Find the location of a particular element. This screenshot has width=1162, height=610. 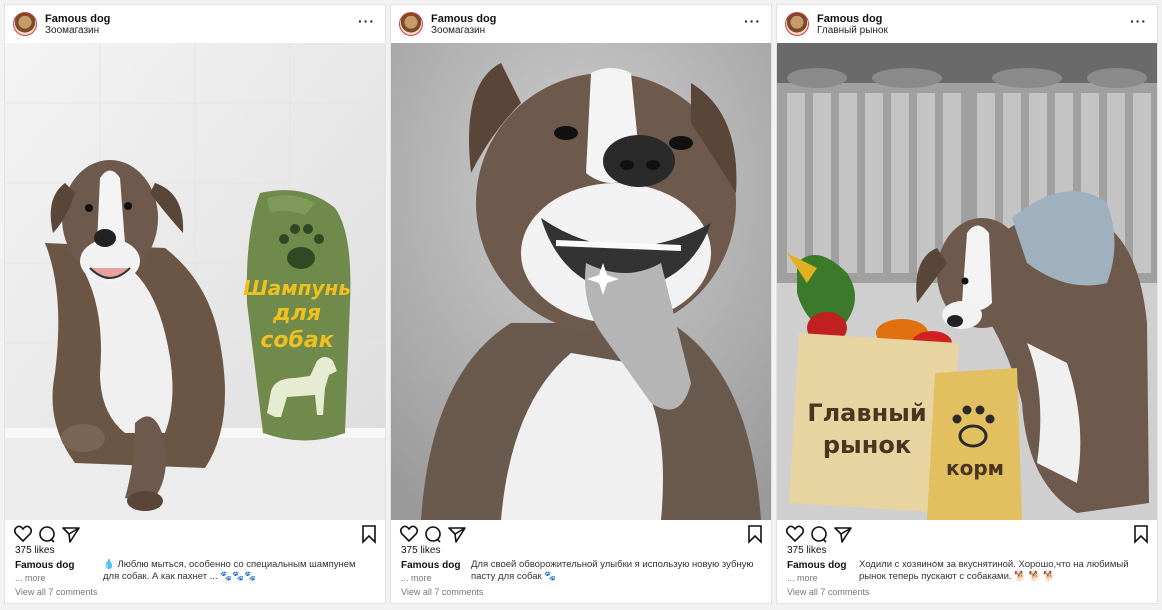

shampoo-label-line2: для is located at coordinates (296, 313).